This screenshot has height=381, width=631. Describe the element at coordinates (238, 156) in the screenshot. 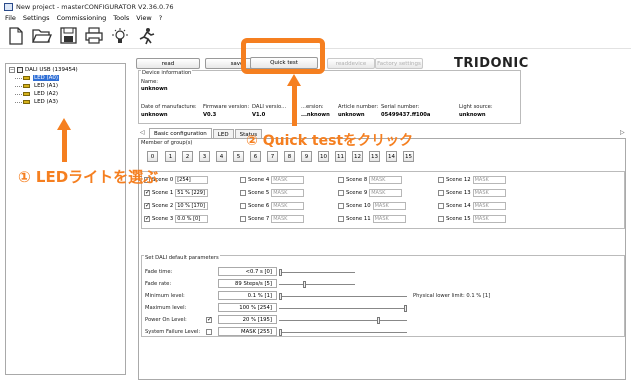

I see `group-button-5: 5` at that location.